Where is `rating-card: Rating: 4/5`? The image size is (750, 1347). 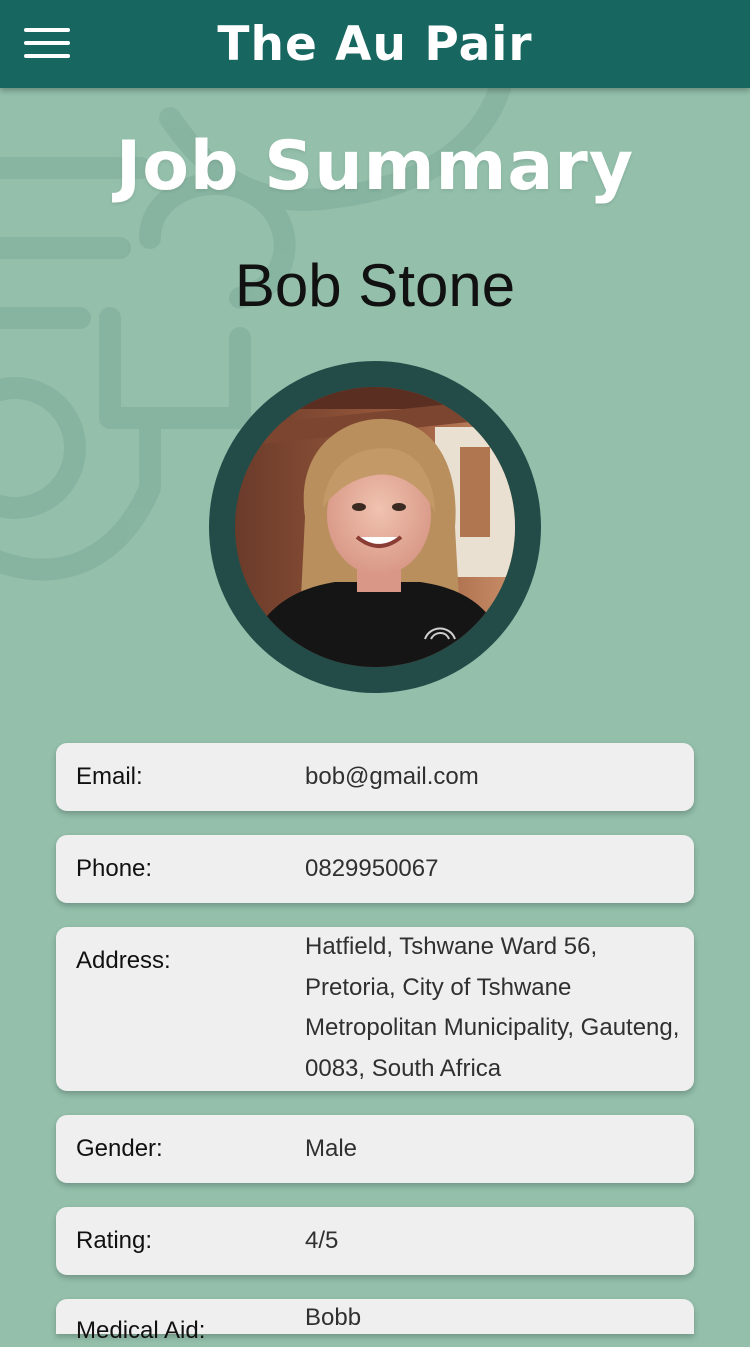
rating-card: Rating: 4/5 is located at coordinates (375, 1241).